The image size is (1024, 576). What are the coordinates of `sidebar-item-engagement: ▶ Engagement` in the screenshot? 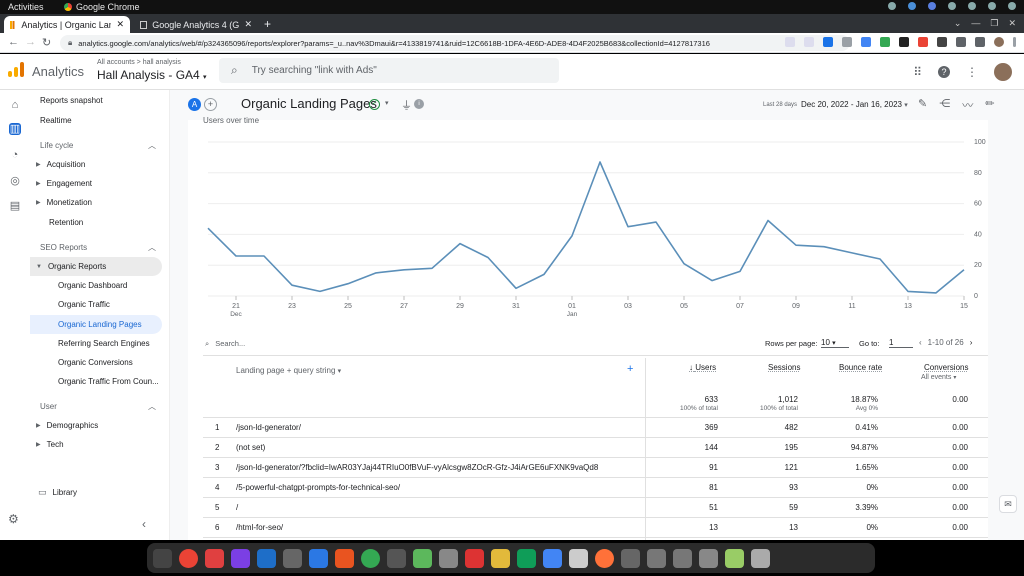 It's located at (96, 183).